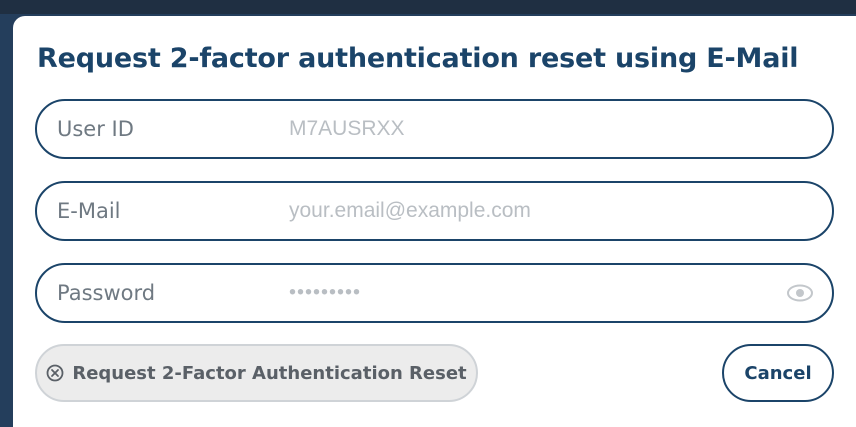  What do you see at coordinates (269, 373) in the screenshot?
I see `request-2fa-reset-label: Request 2-Factor Authentication Reset` at bounding box center [269, 373].